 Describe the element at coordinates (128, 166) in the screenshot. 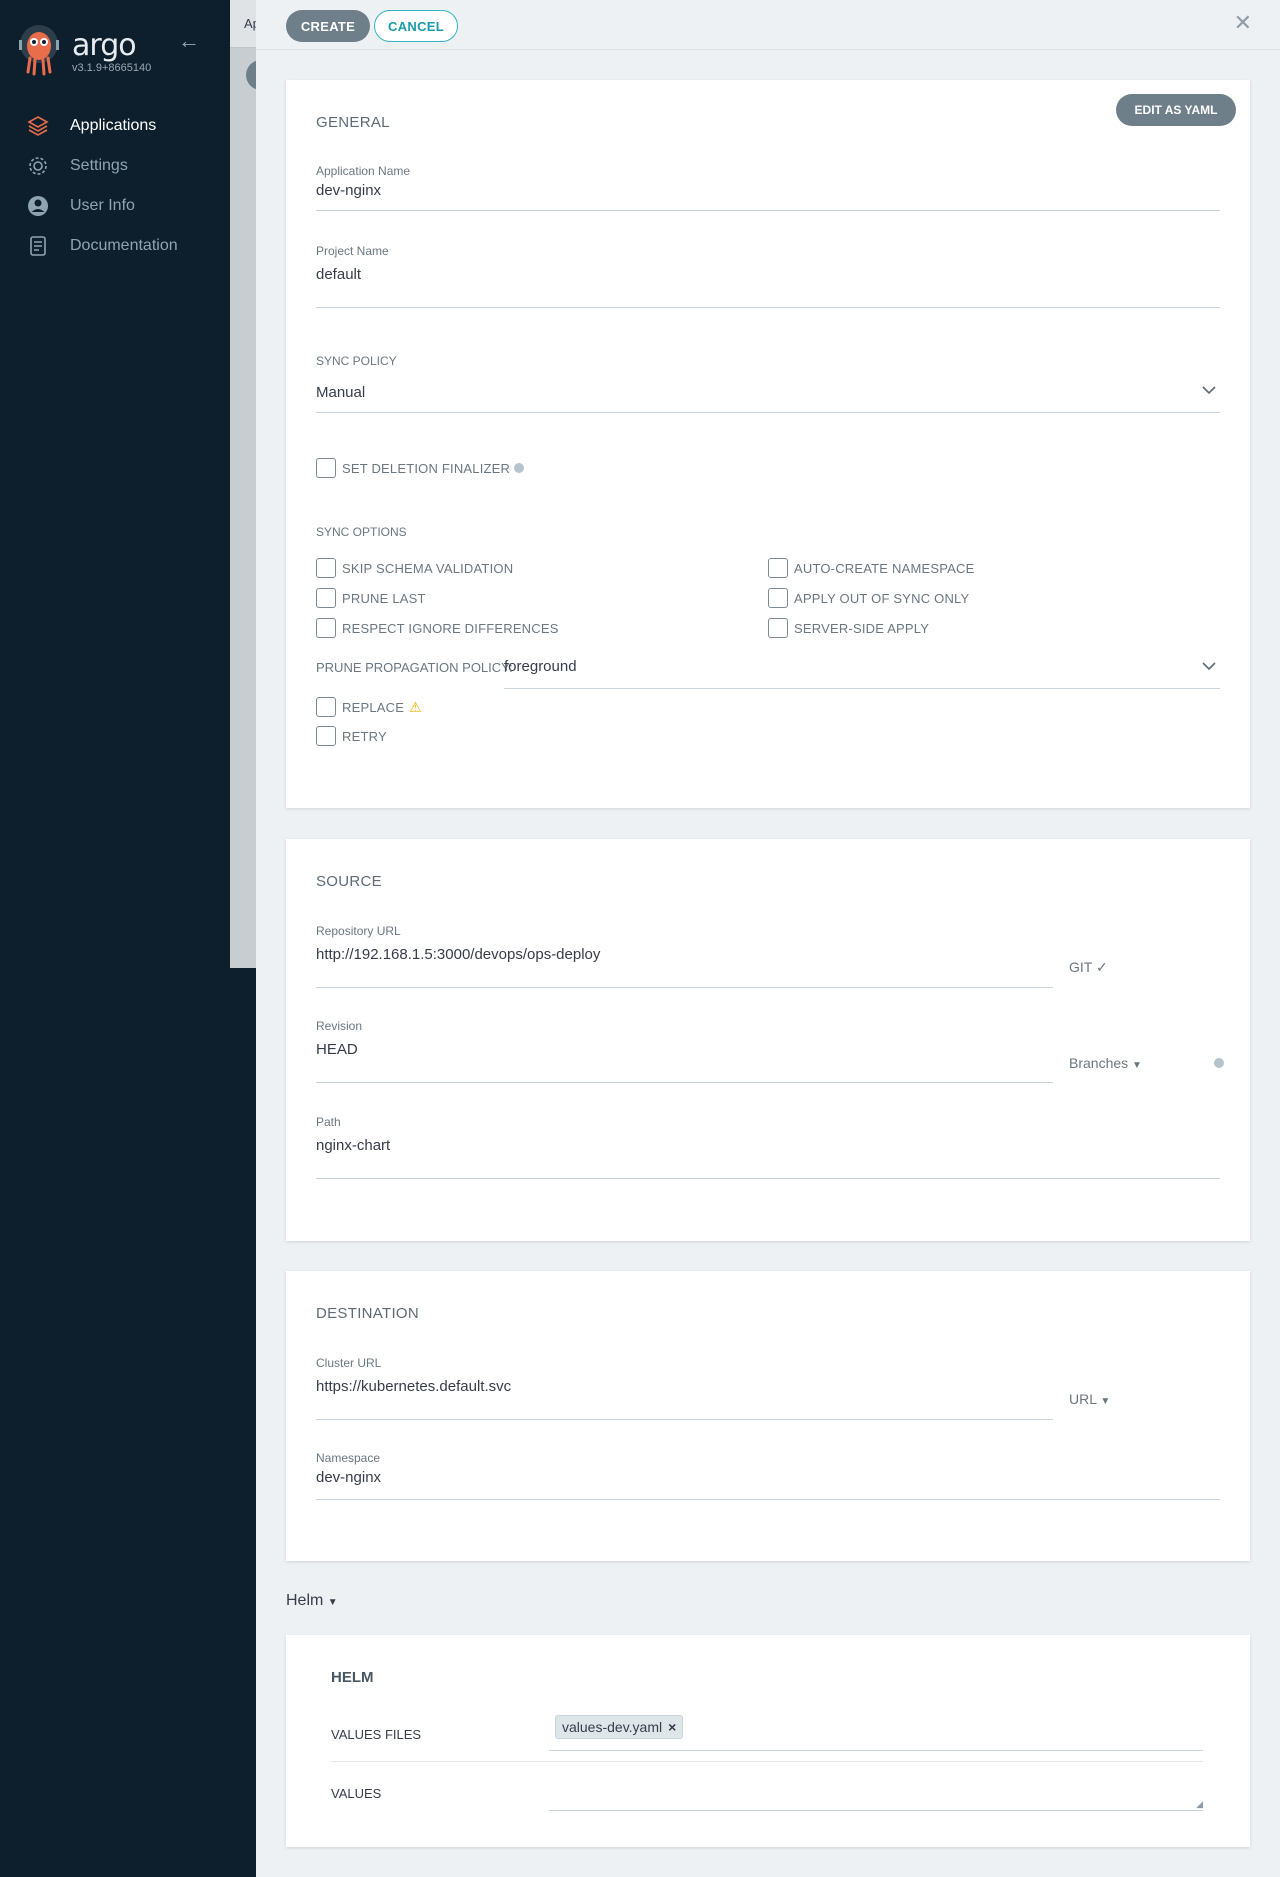

I see `sidebar-item-settings: Settings` at that location.